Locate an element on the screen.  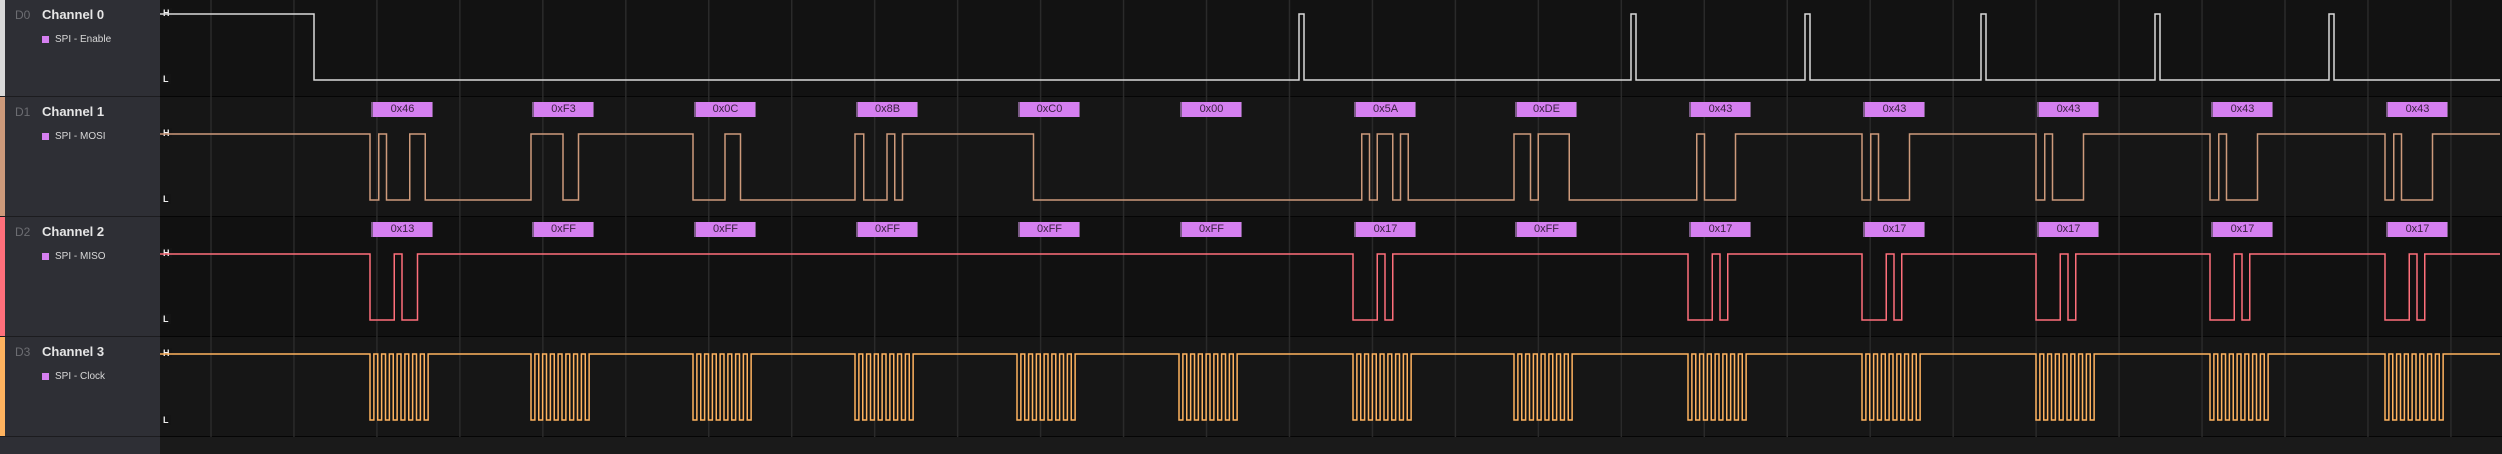
channel-0-name: Channel 0 is located at coordinates (73, 14).